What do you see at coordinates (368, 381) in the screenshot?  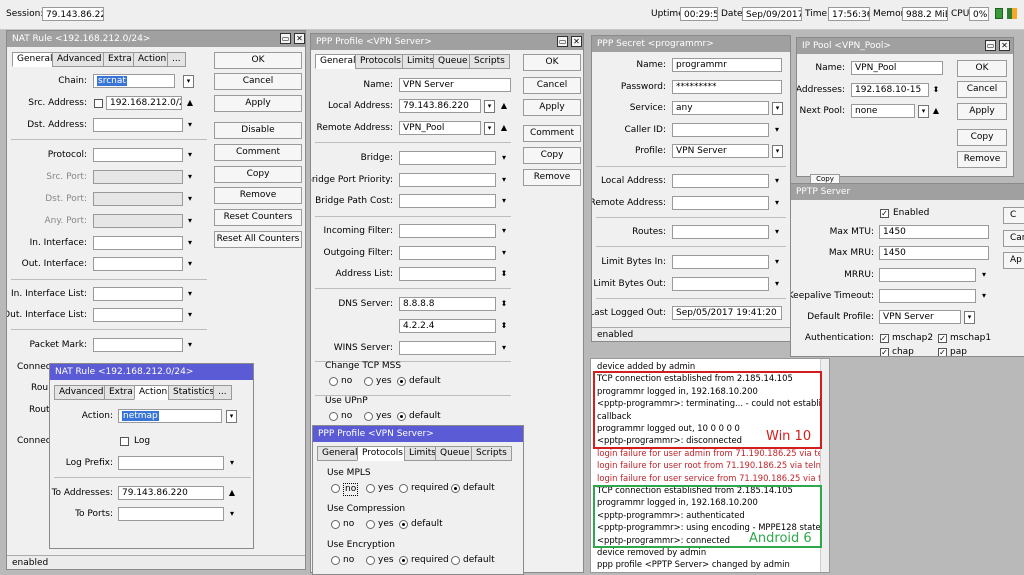 I see `tcp-mss-yes-radio` at bounding box center [368, 381].